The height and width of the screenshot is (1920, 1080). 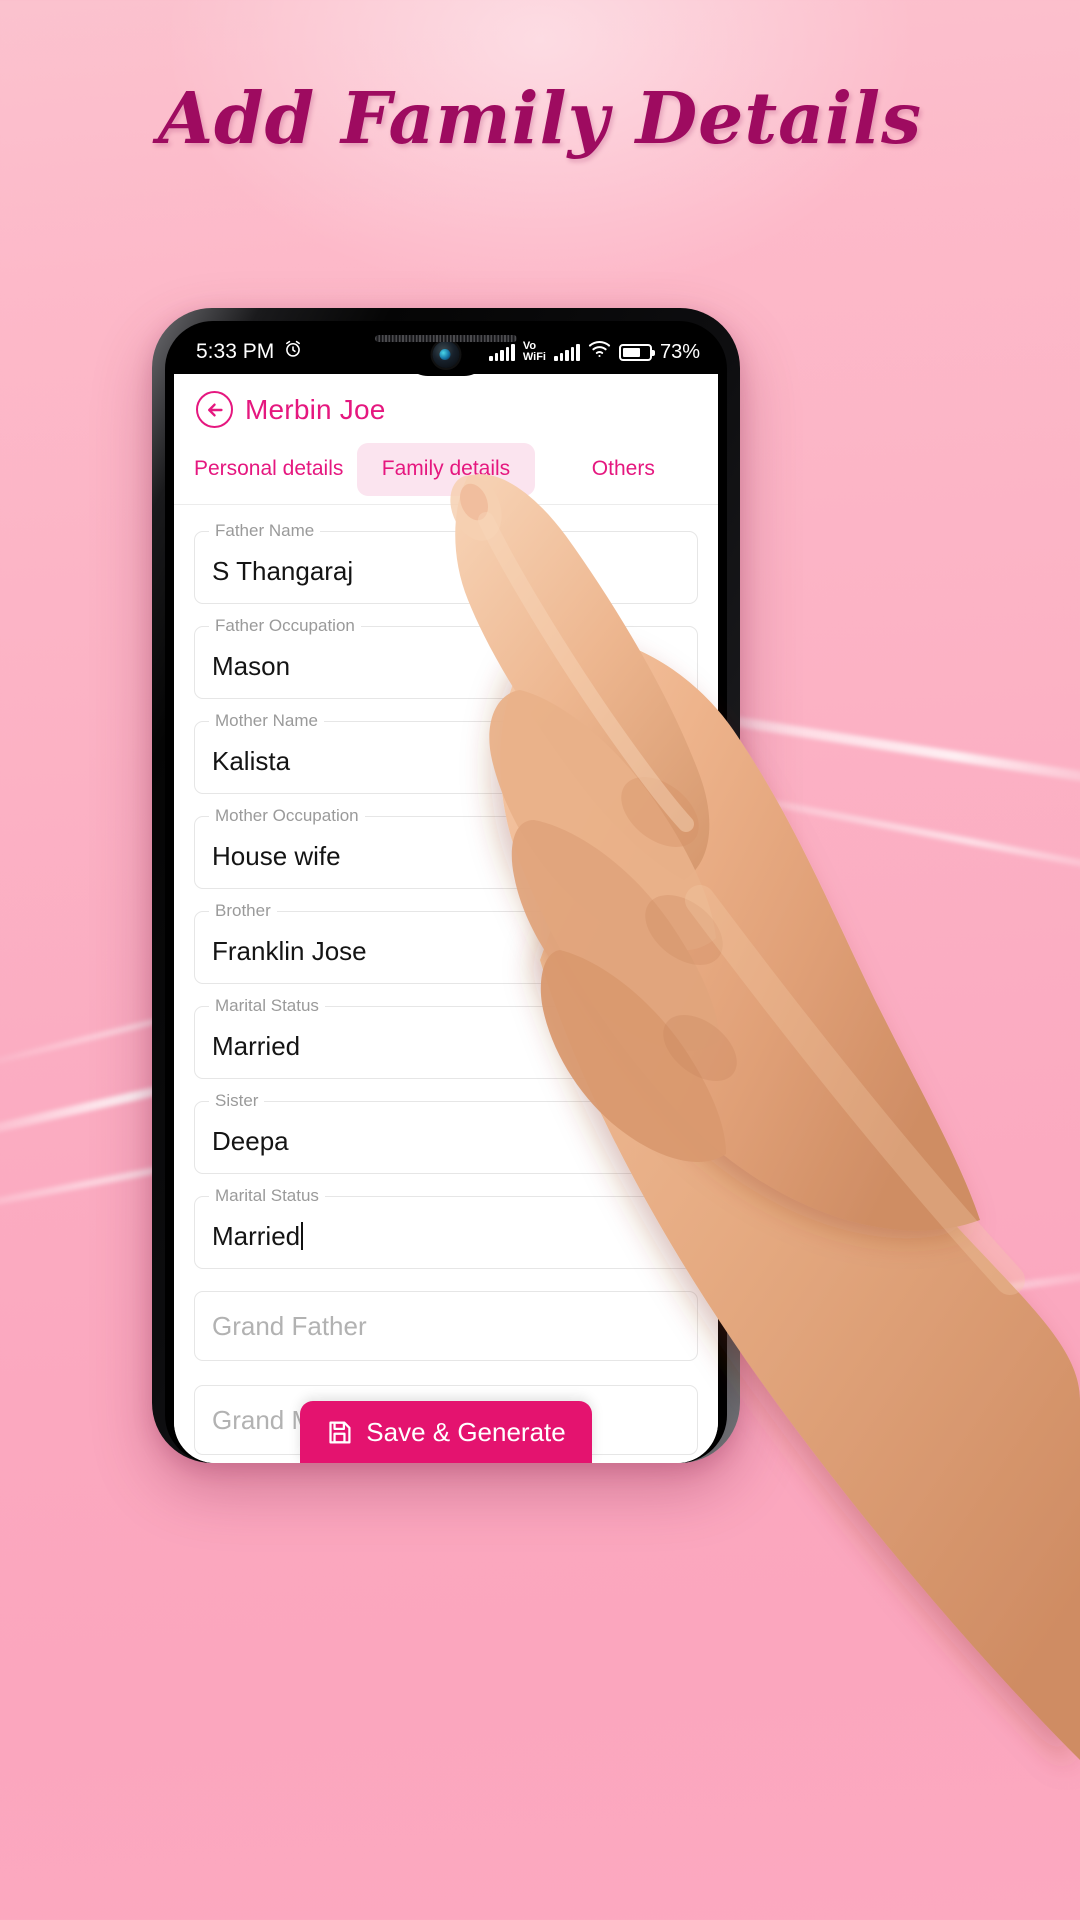 What do you see at coordinates (289, 950) in the screenshot?
I see `field-value: Franklin Jose` at bounding box center [289, 950].